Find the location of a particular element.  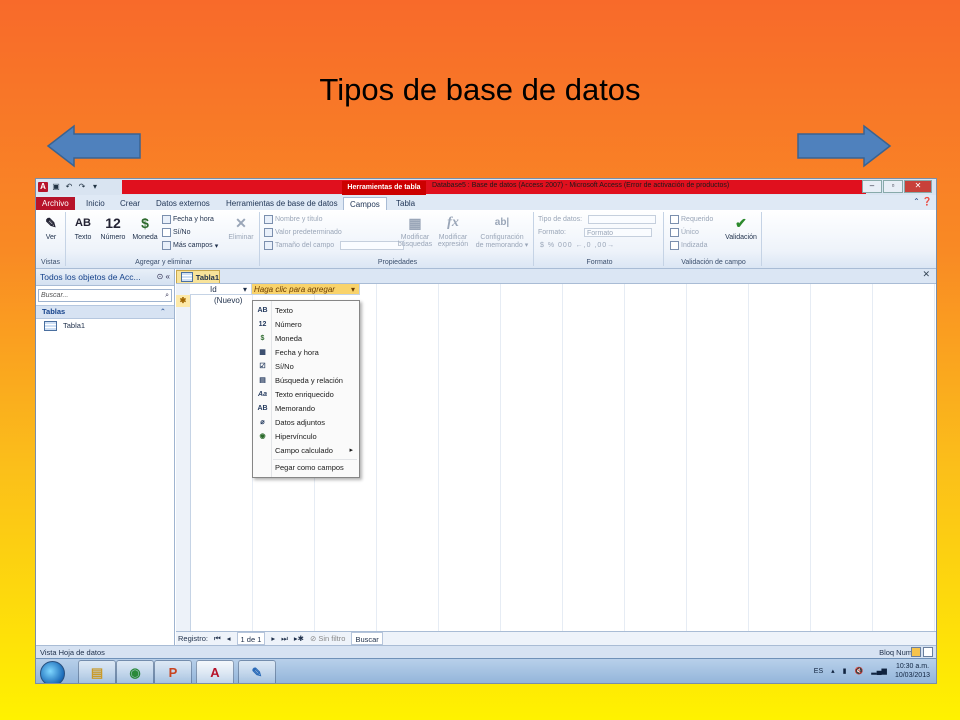

save-icon: ▣ is located at coordinates (56, 187).